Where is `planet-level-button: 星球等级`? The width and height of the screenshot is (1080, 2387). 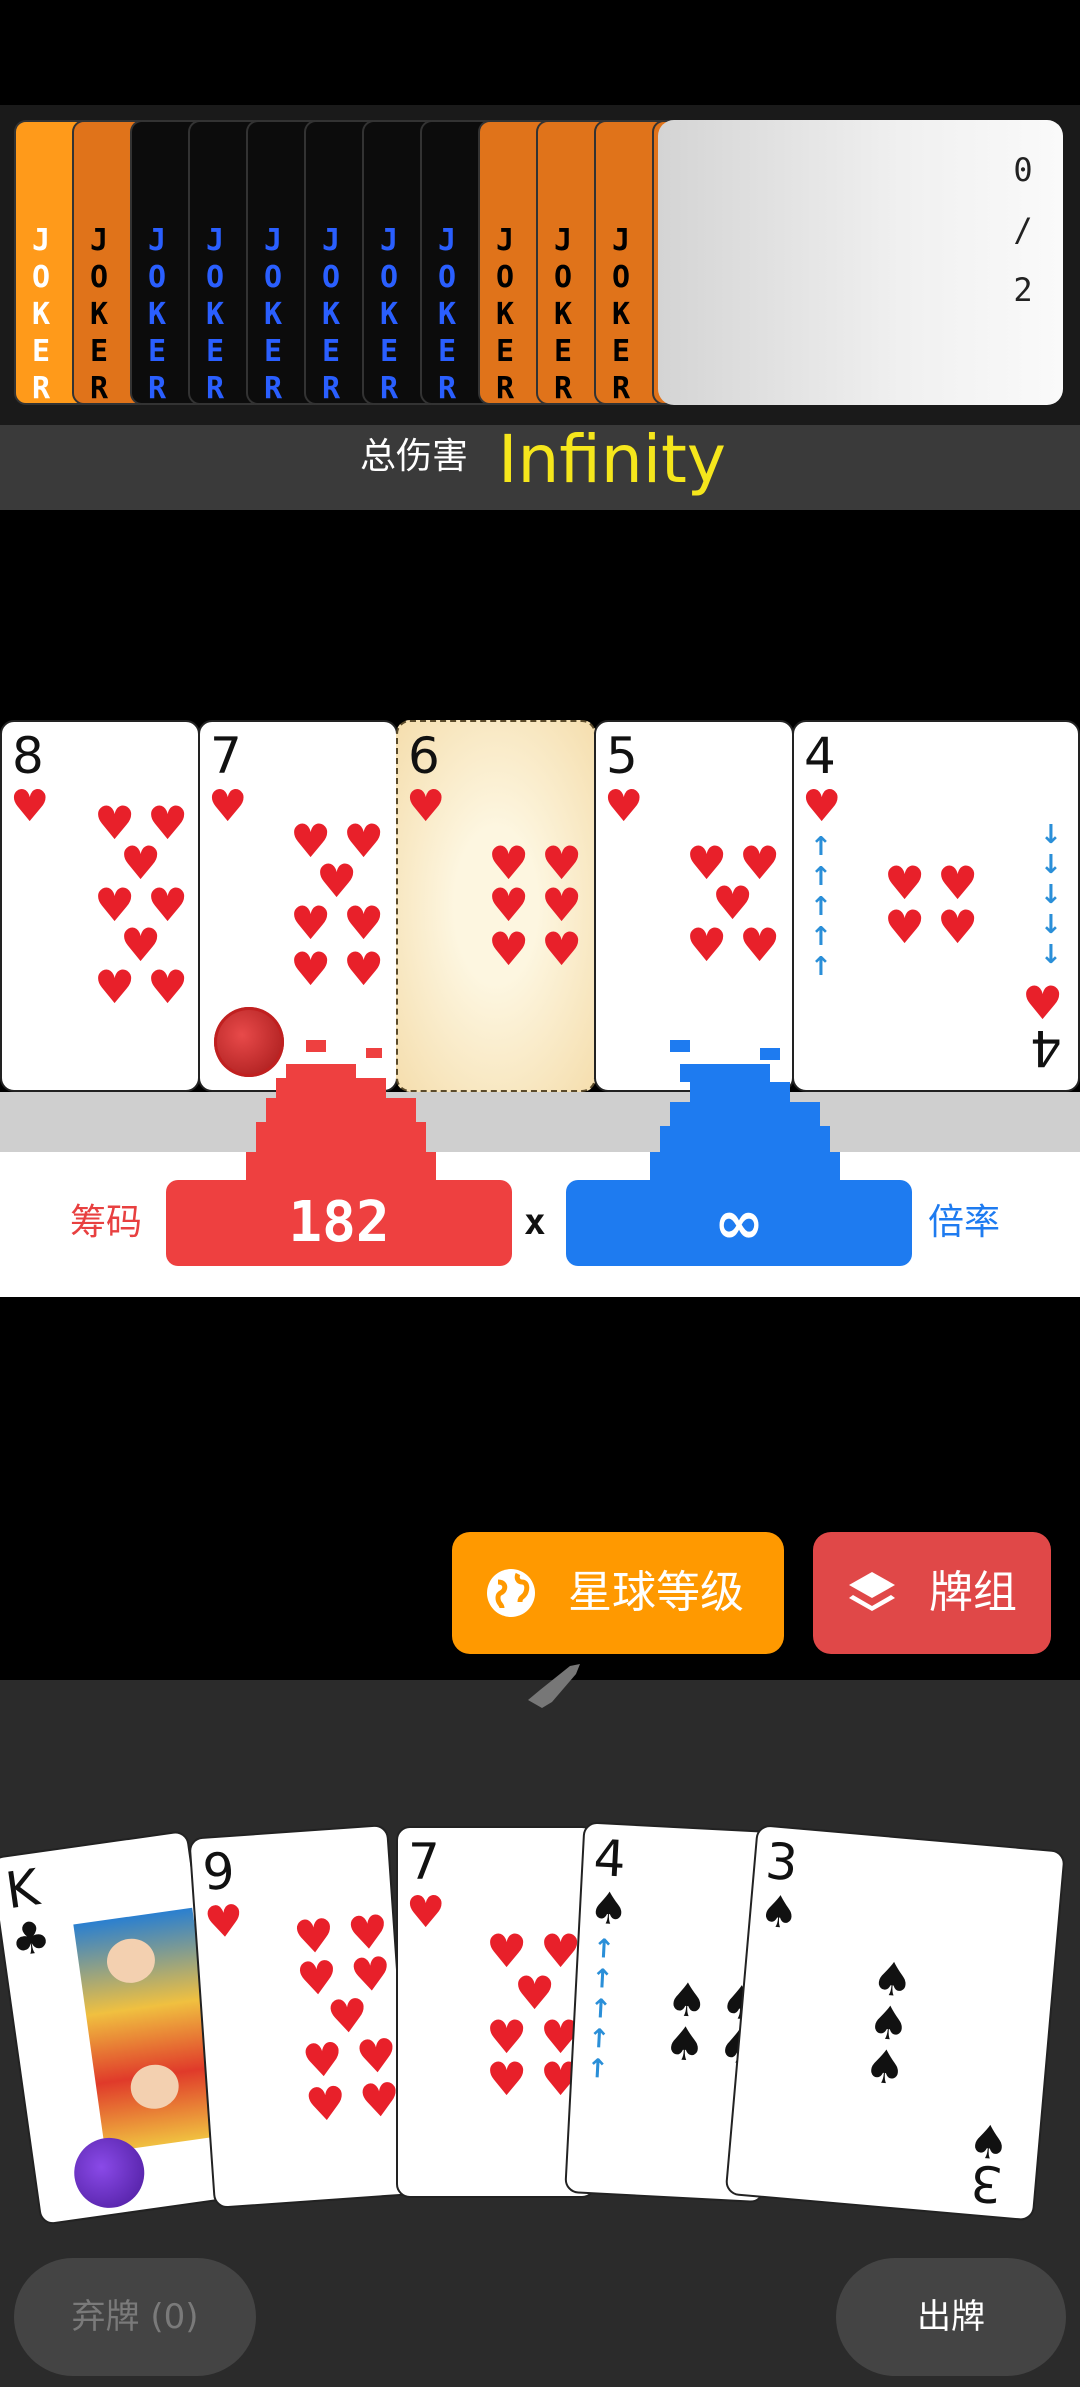
planet-level-button: 星球等级 is located at coordinates (618, 1593).